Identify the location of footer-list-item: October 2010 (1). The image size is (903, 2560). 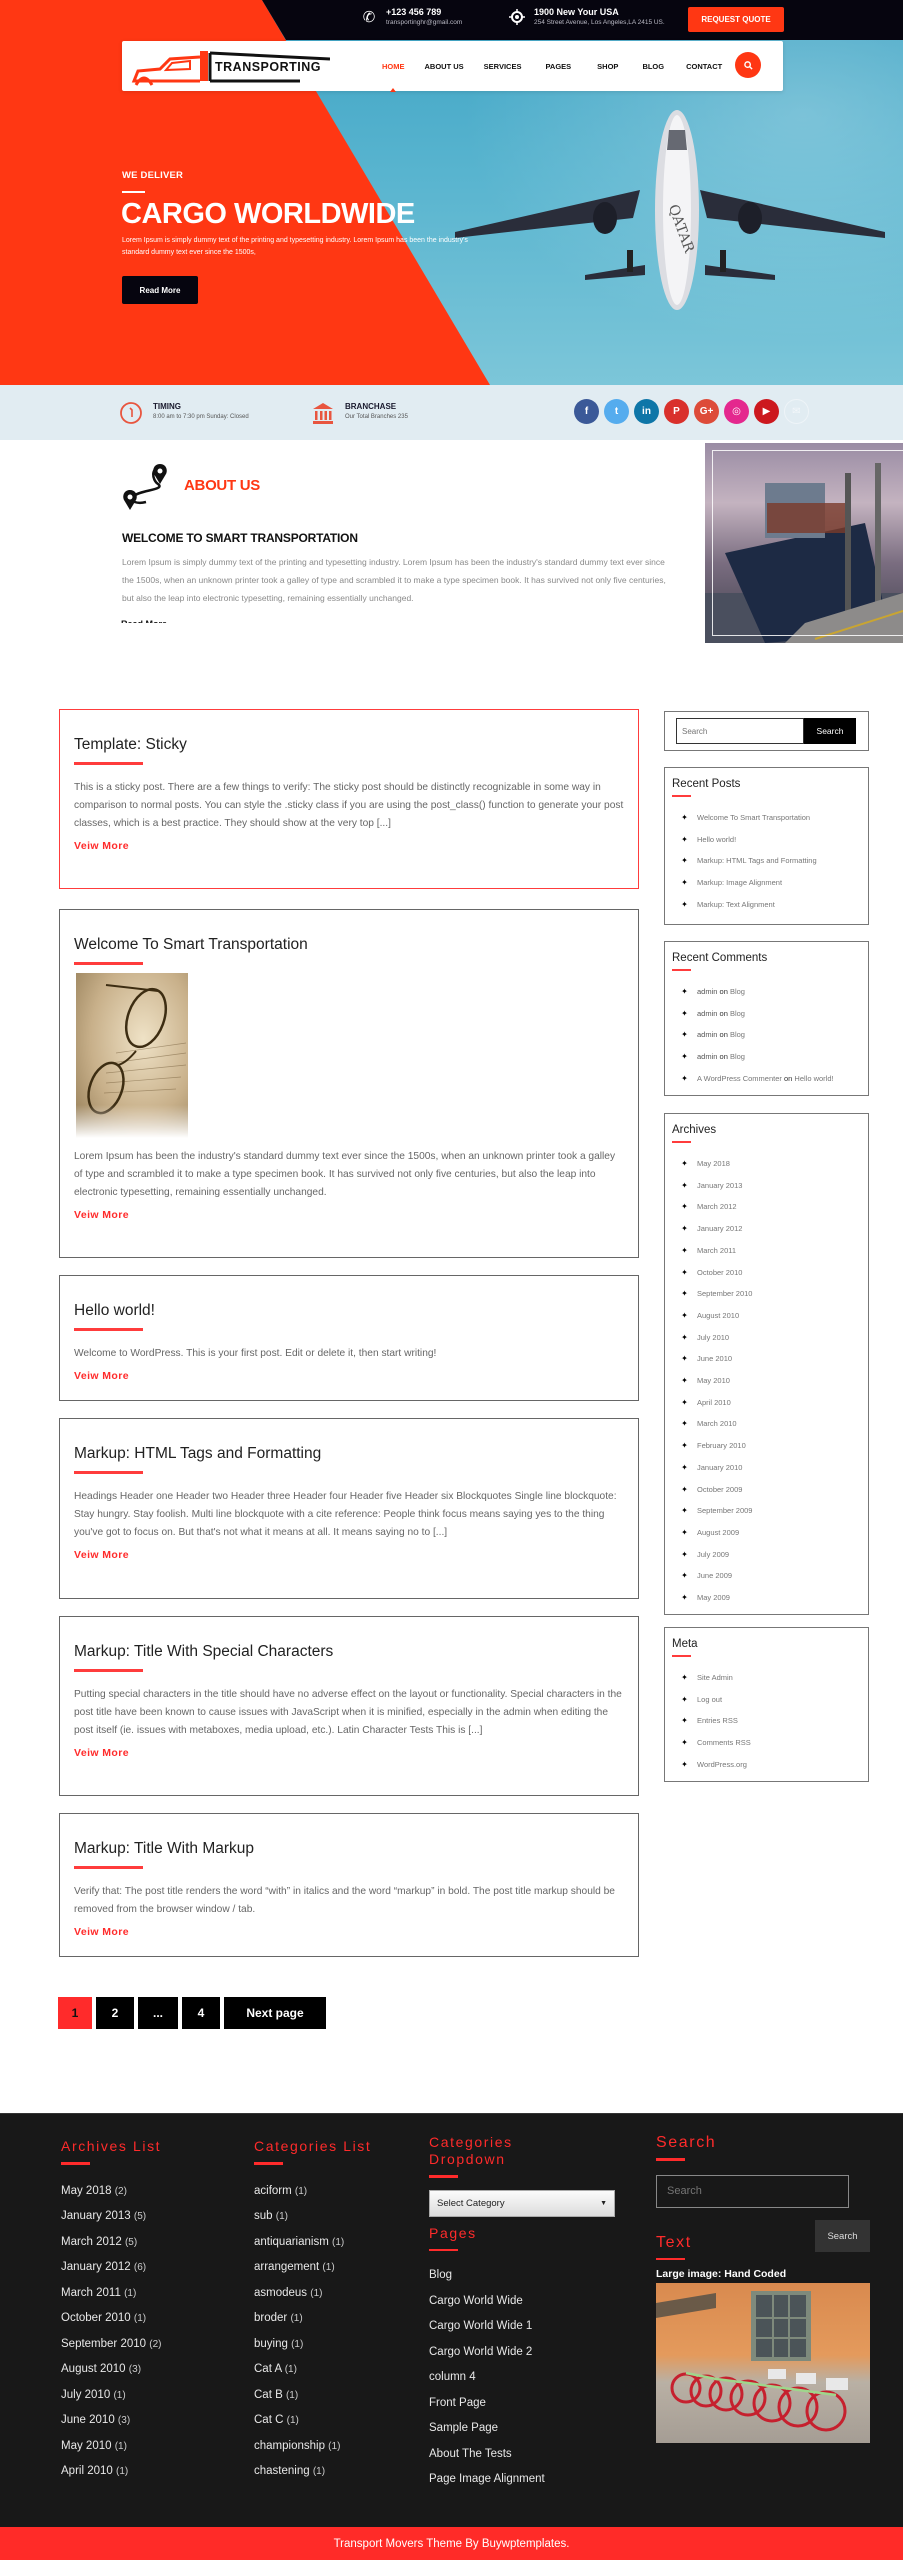
(111, 2319).